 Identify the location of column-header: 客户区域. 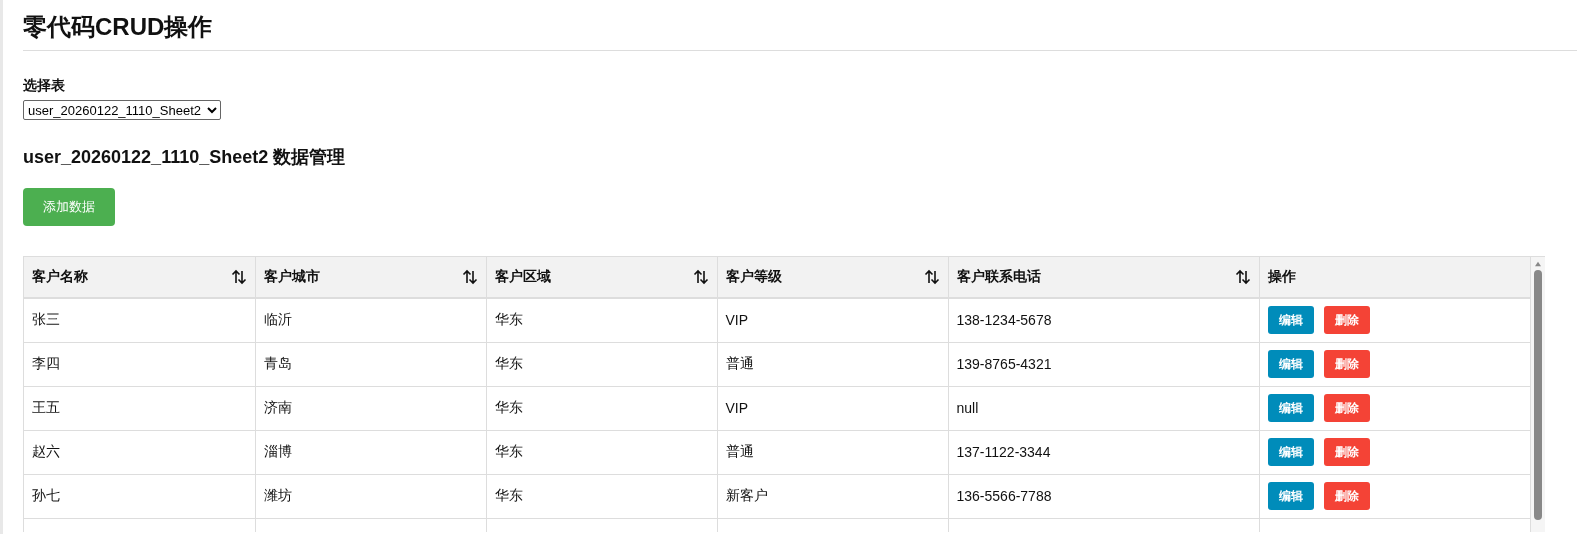
(522, 277).